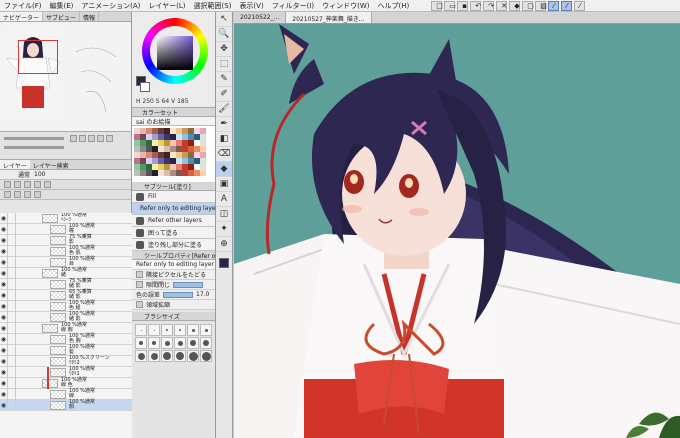  What do you see at coordinates (567, 5) in the screenshot?
I see `snap-special-ruler-icon: ⁄` at bounding box center [567, 5].